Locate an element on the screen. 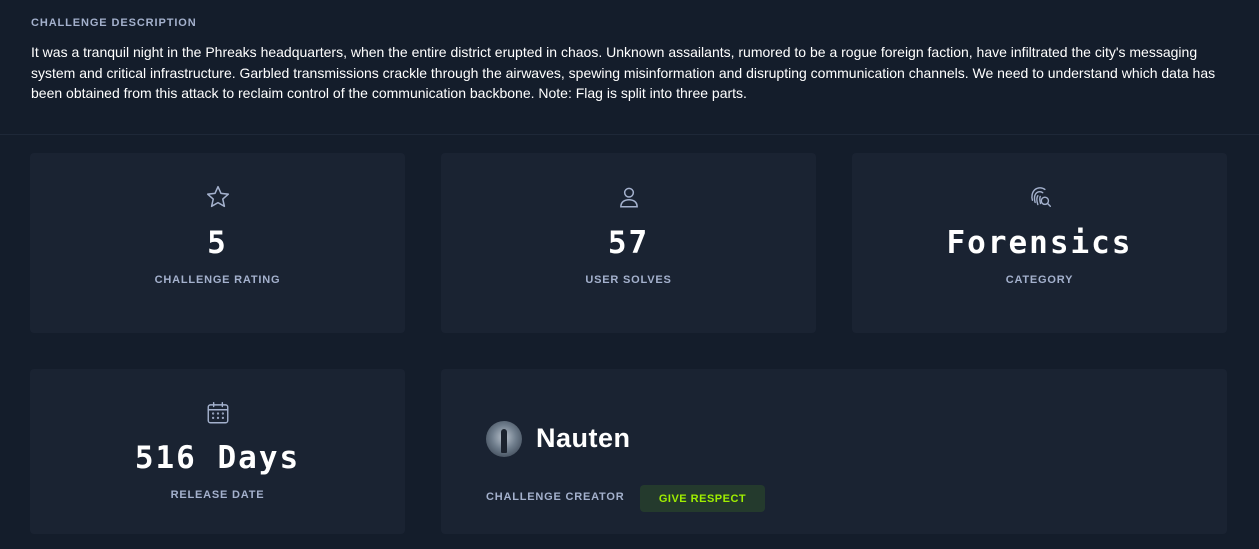 The height and width of the screenshot is (549, 1259). user-solves-value: 57 is located at coordinates (628, 243).